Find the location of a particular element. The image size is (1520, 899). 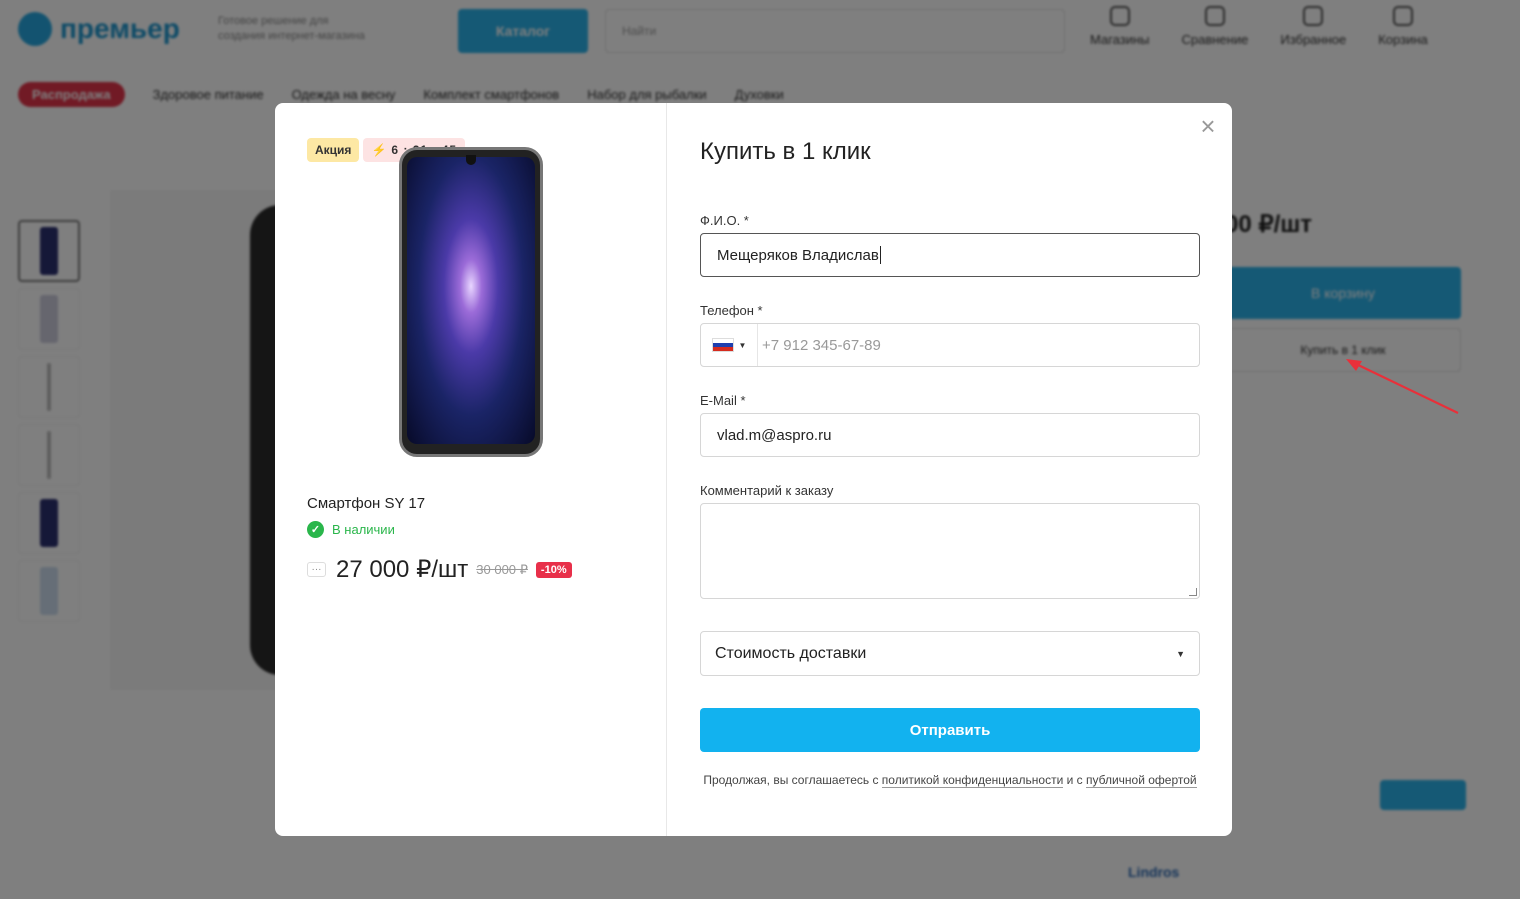

email-label: E-Mail * is located at coordinates (723, 400).